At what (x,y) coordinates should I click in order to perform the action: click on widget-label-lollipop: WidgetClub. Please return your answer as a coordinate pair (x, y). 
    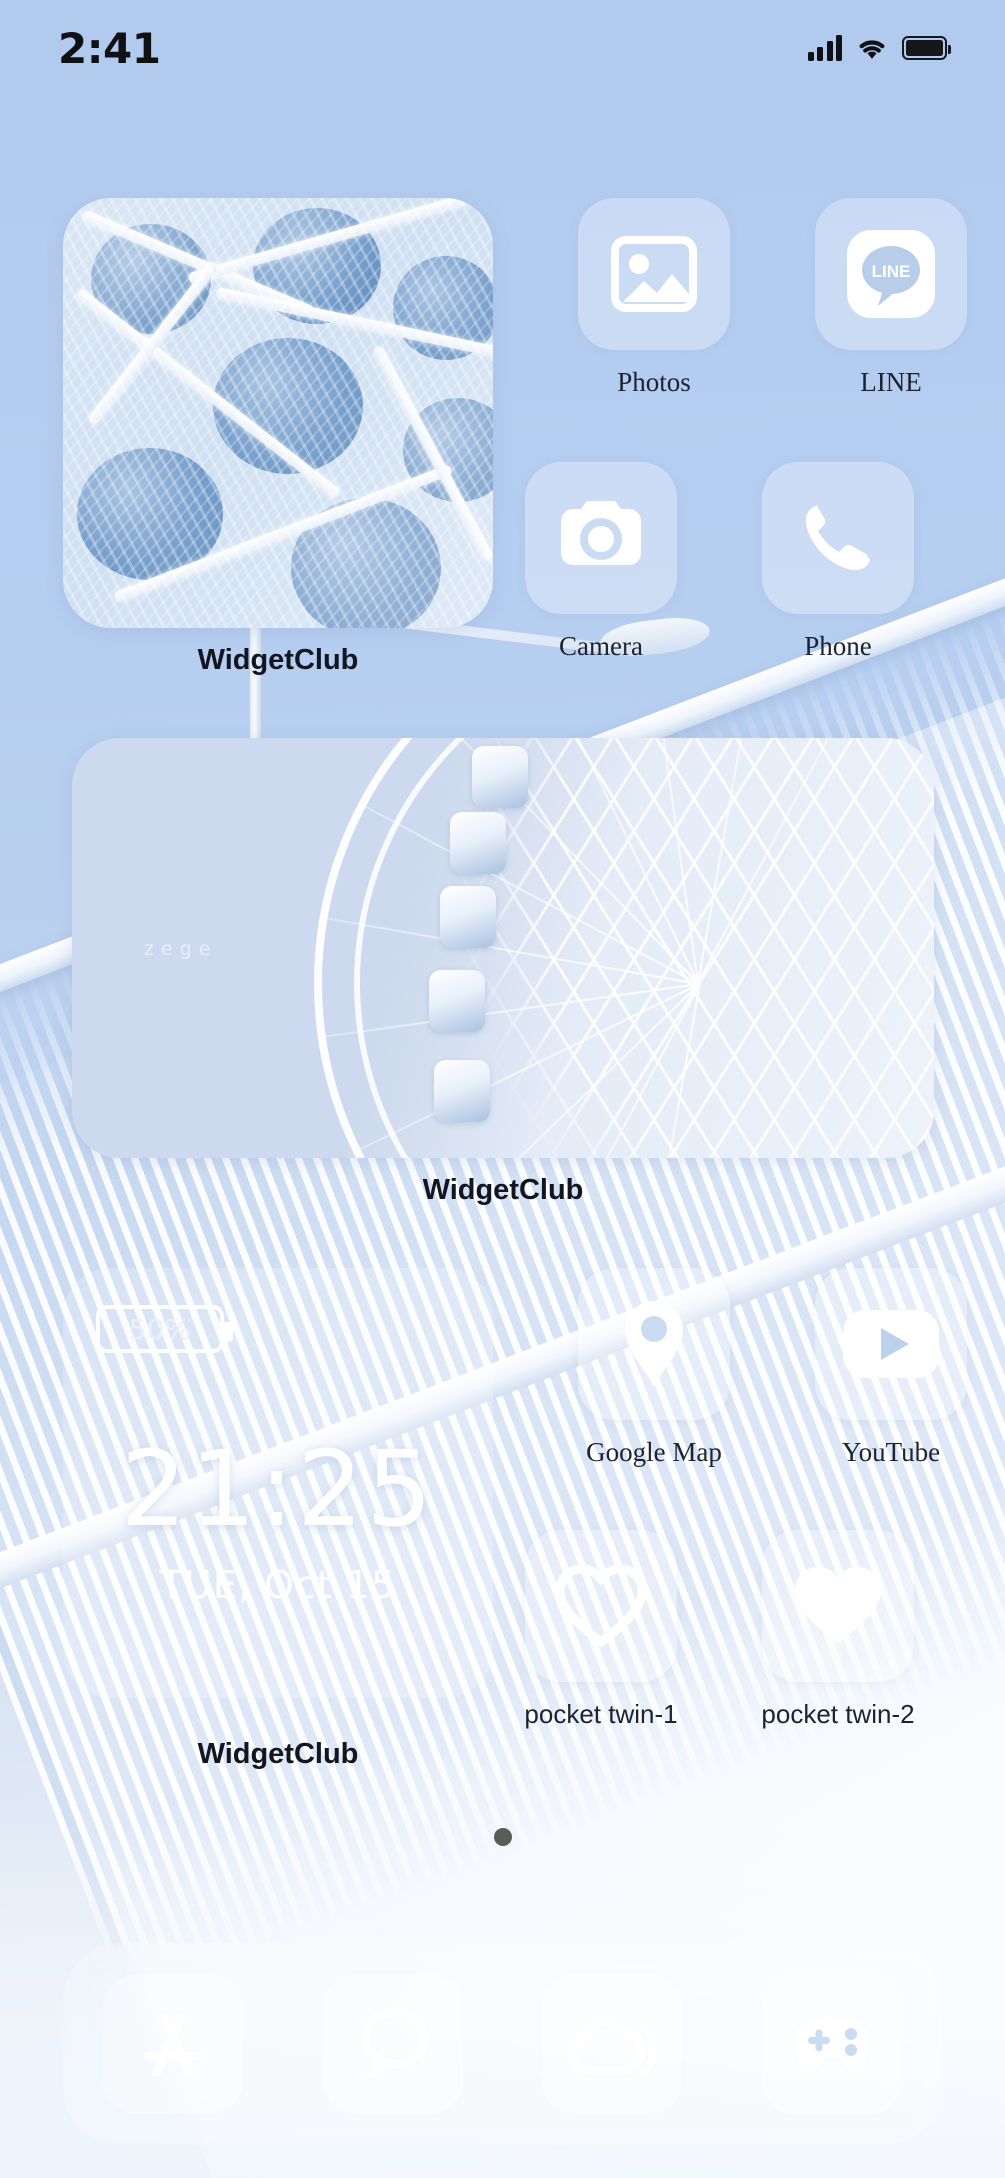
    Looking at the image, I should click on (278, 660).